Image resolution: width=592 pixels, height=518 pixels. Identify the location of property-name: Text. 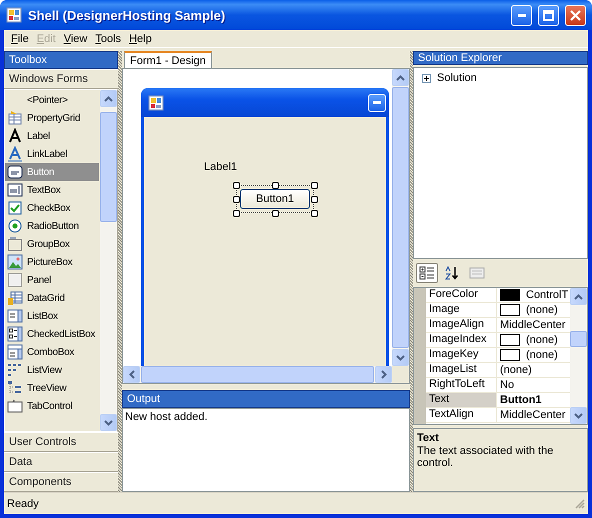
(461, 400).